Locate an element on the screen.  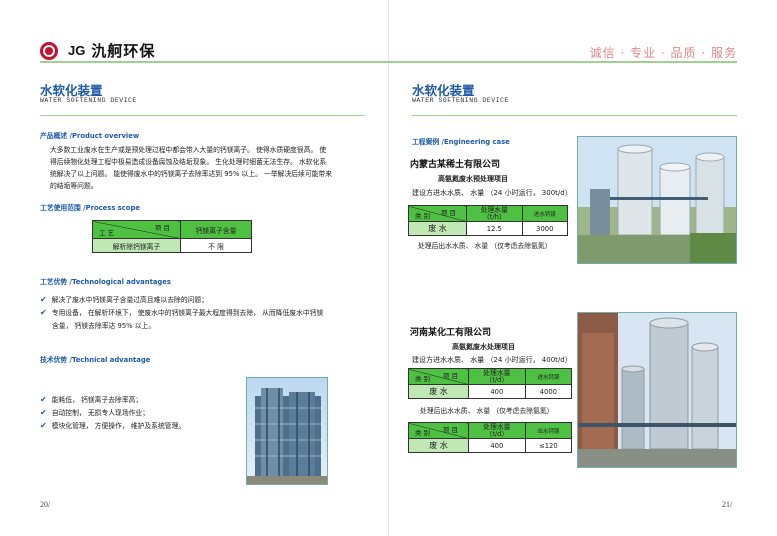
case1-col1-header: 处理水量 （t/h） is located at coordinates (494, 213).